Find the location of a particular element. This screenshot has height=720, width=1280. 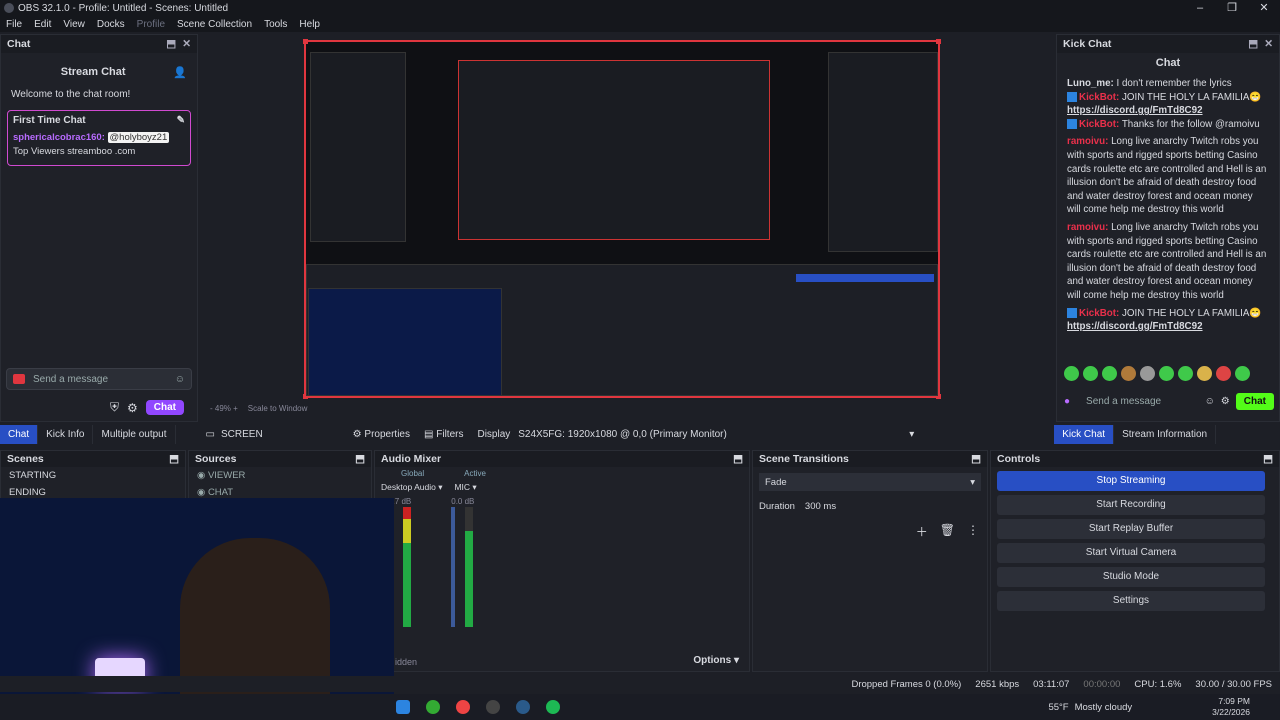

settings-button: Settings is located at coordinates (1131, 601).